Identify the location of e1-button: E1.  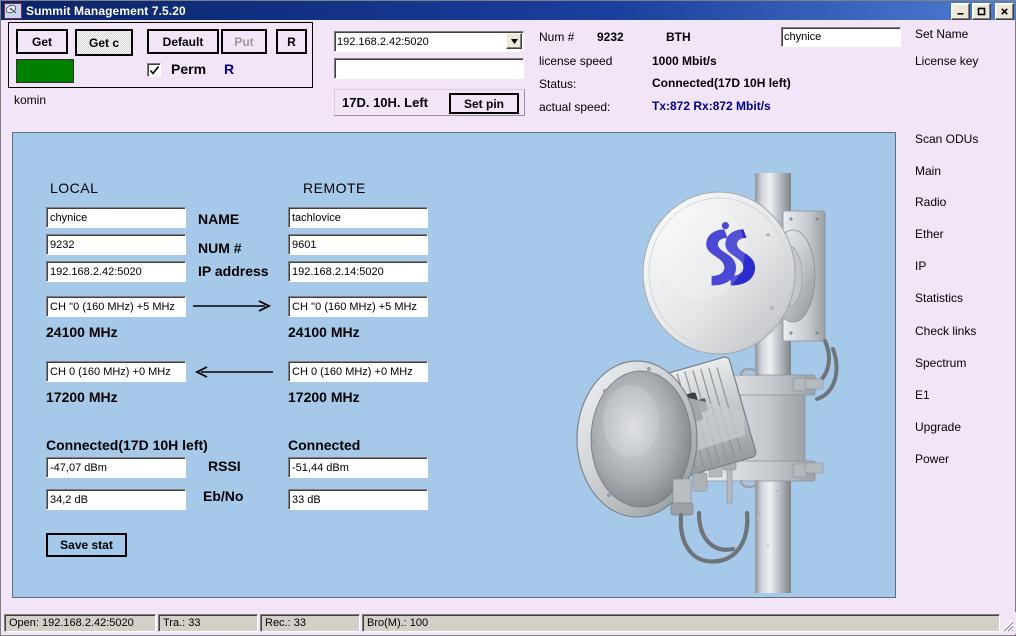
(954, 399).